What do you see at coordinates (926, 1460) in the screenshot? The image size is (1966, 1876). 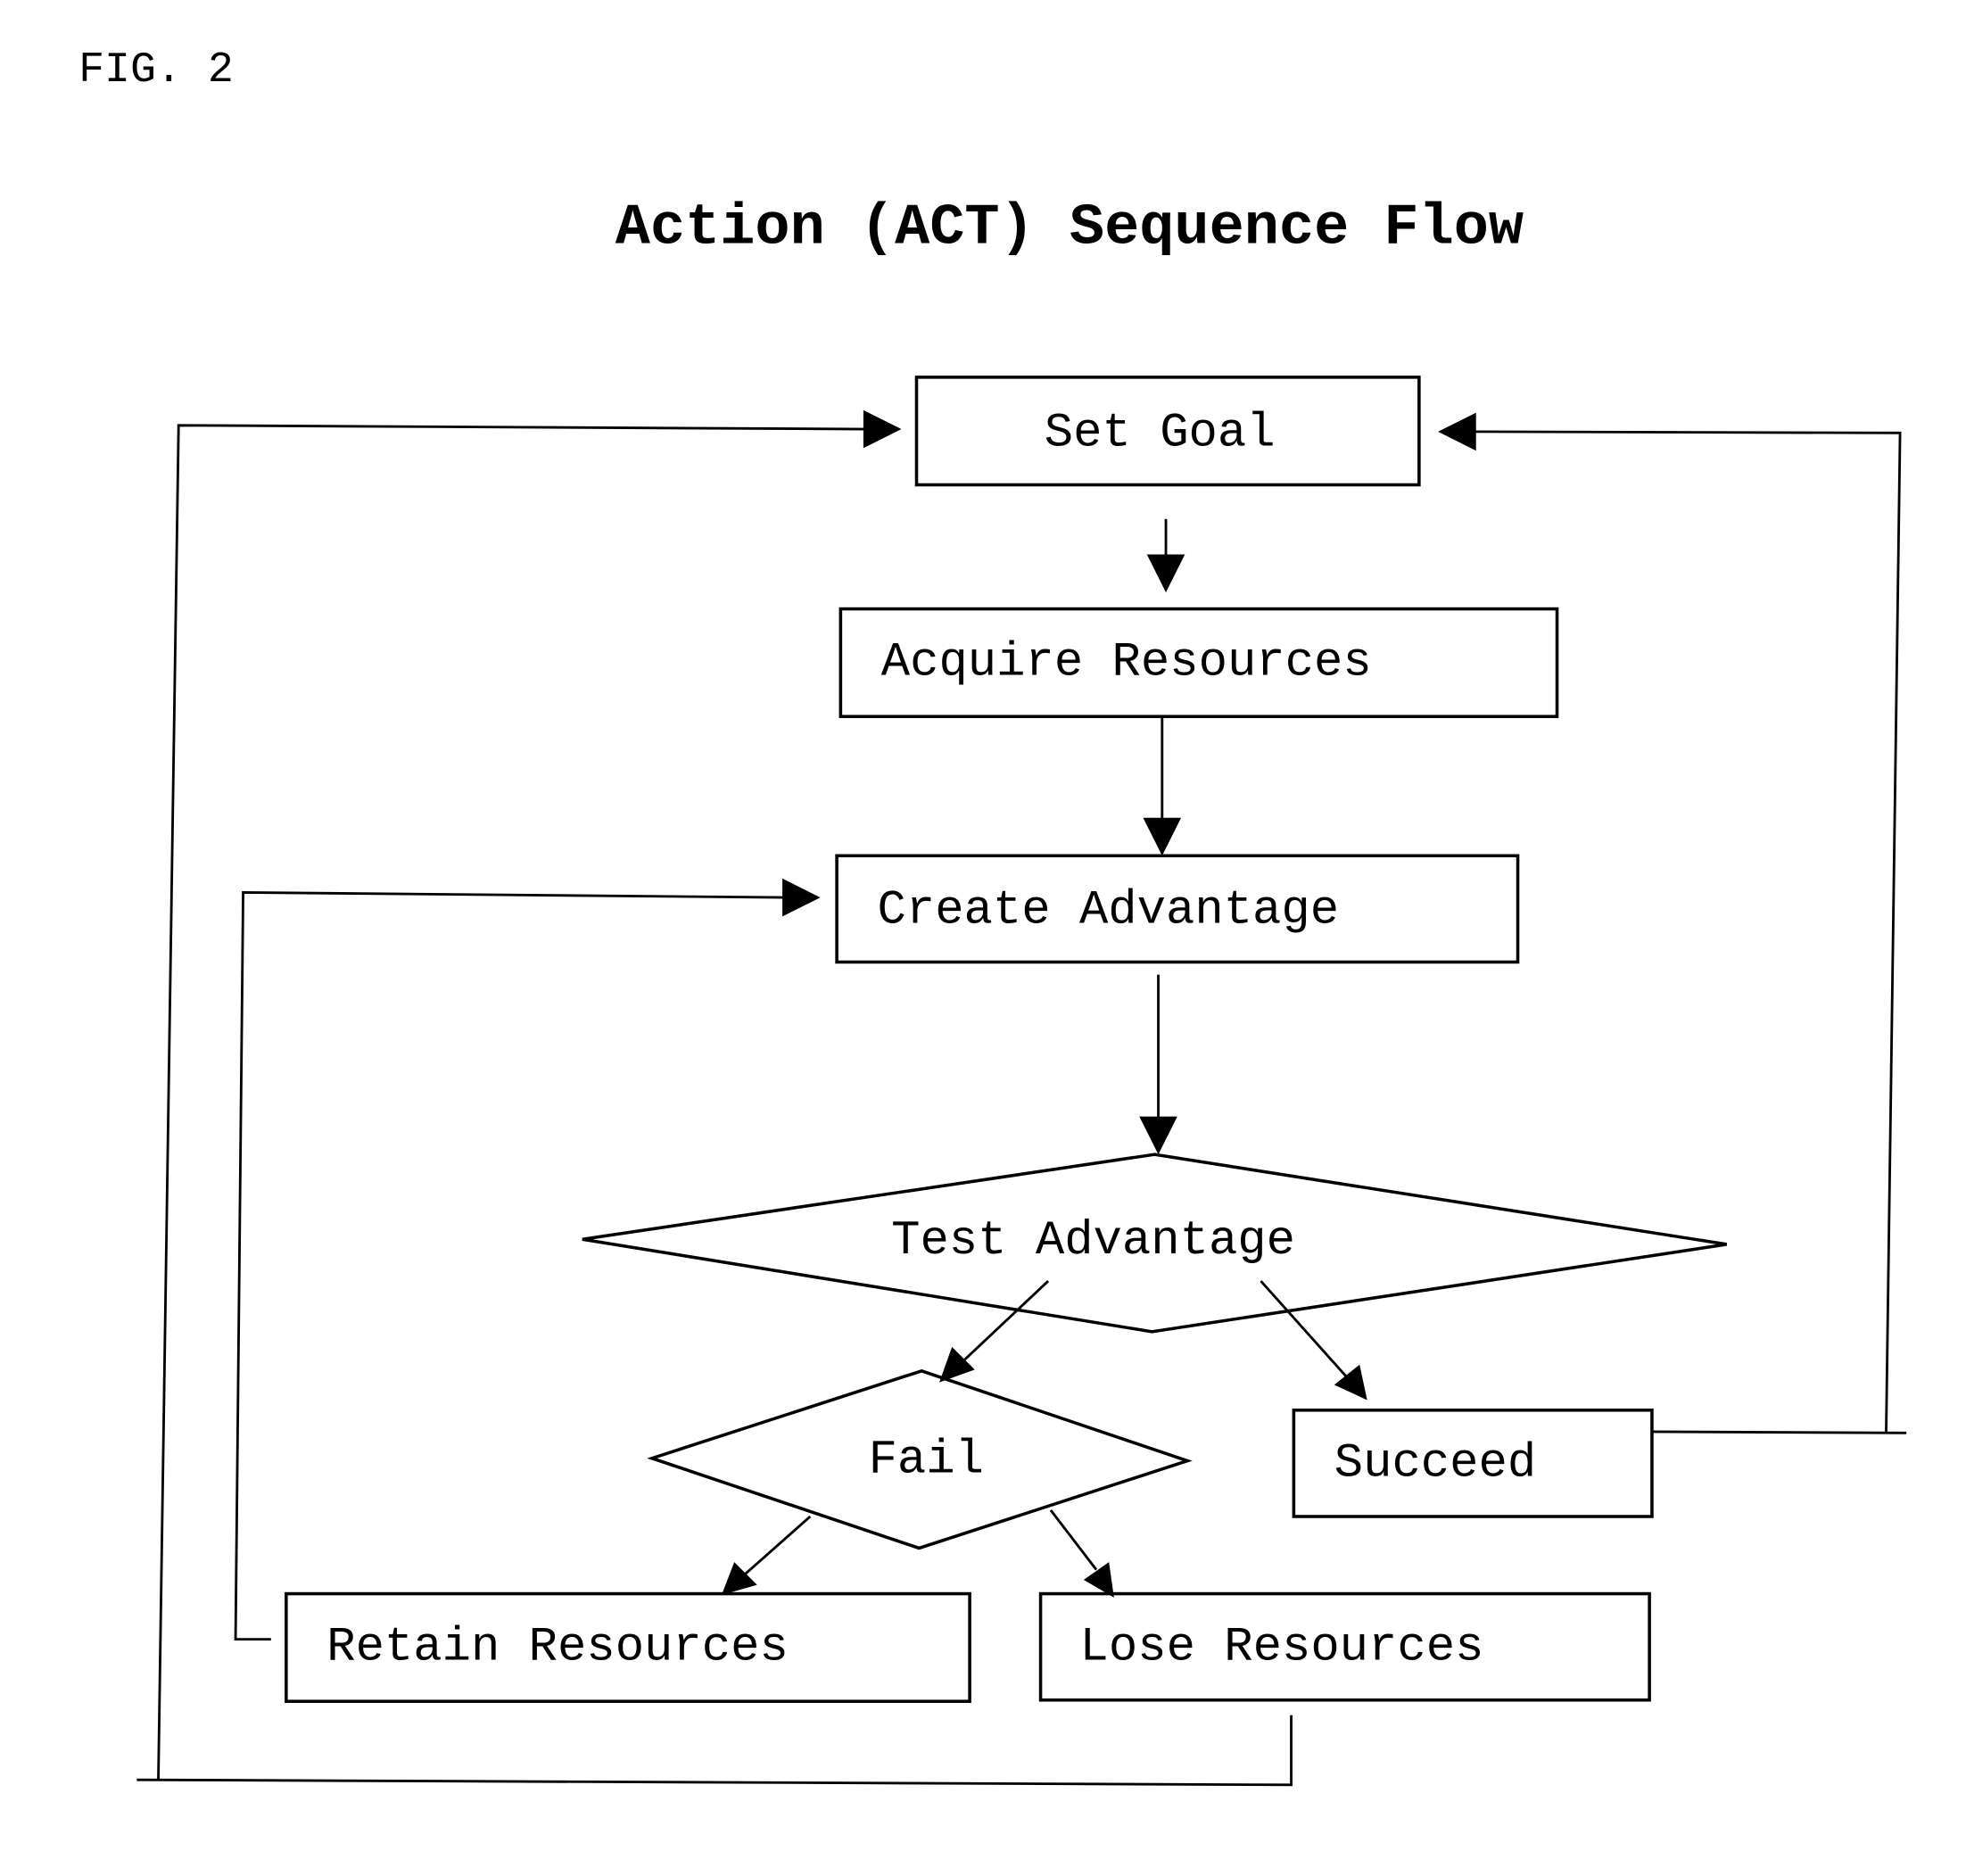 I see `node-fail-label: Fail` at bounding box center [926, 1460].